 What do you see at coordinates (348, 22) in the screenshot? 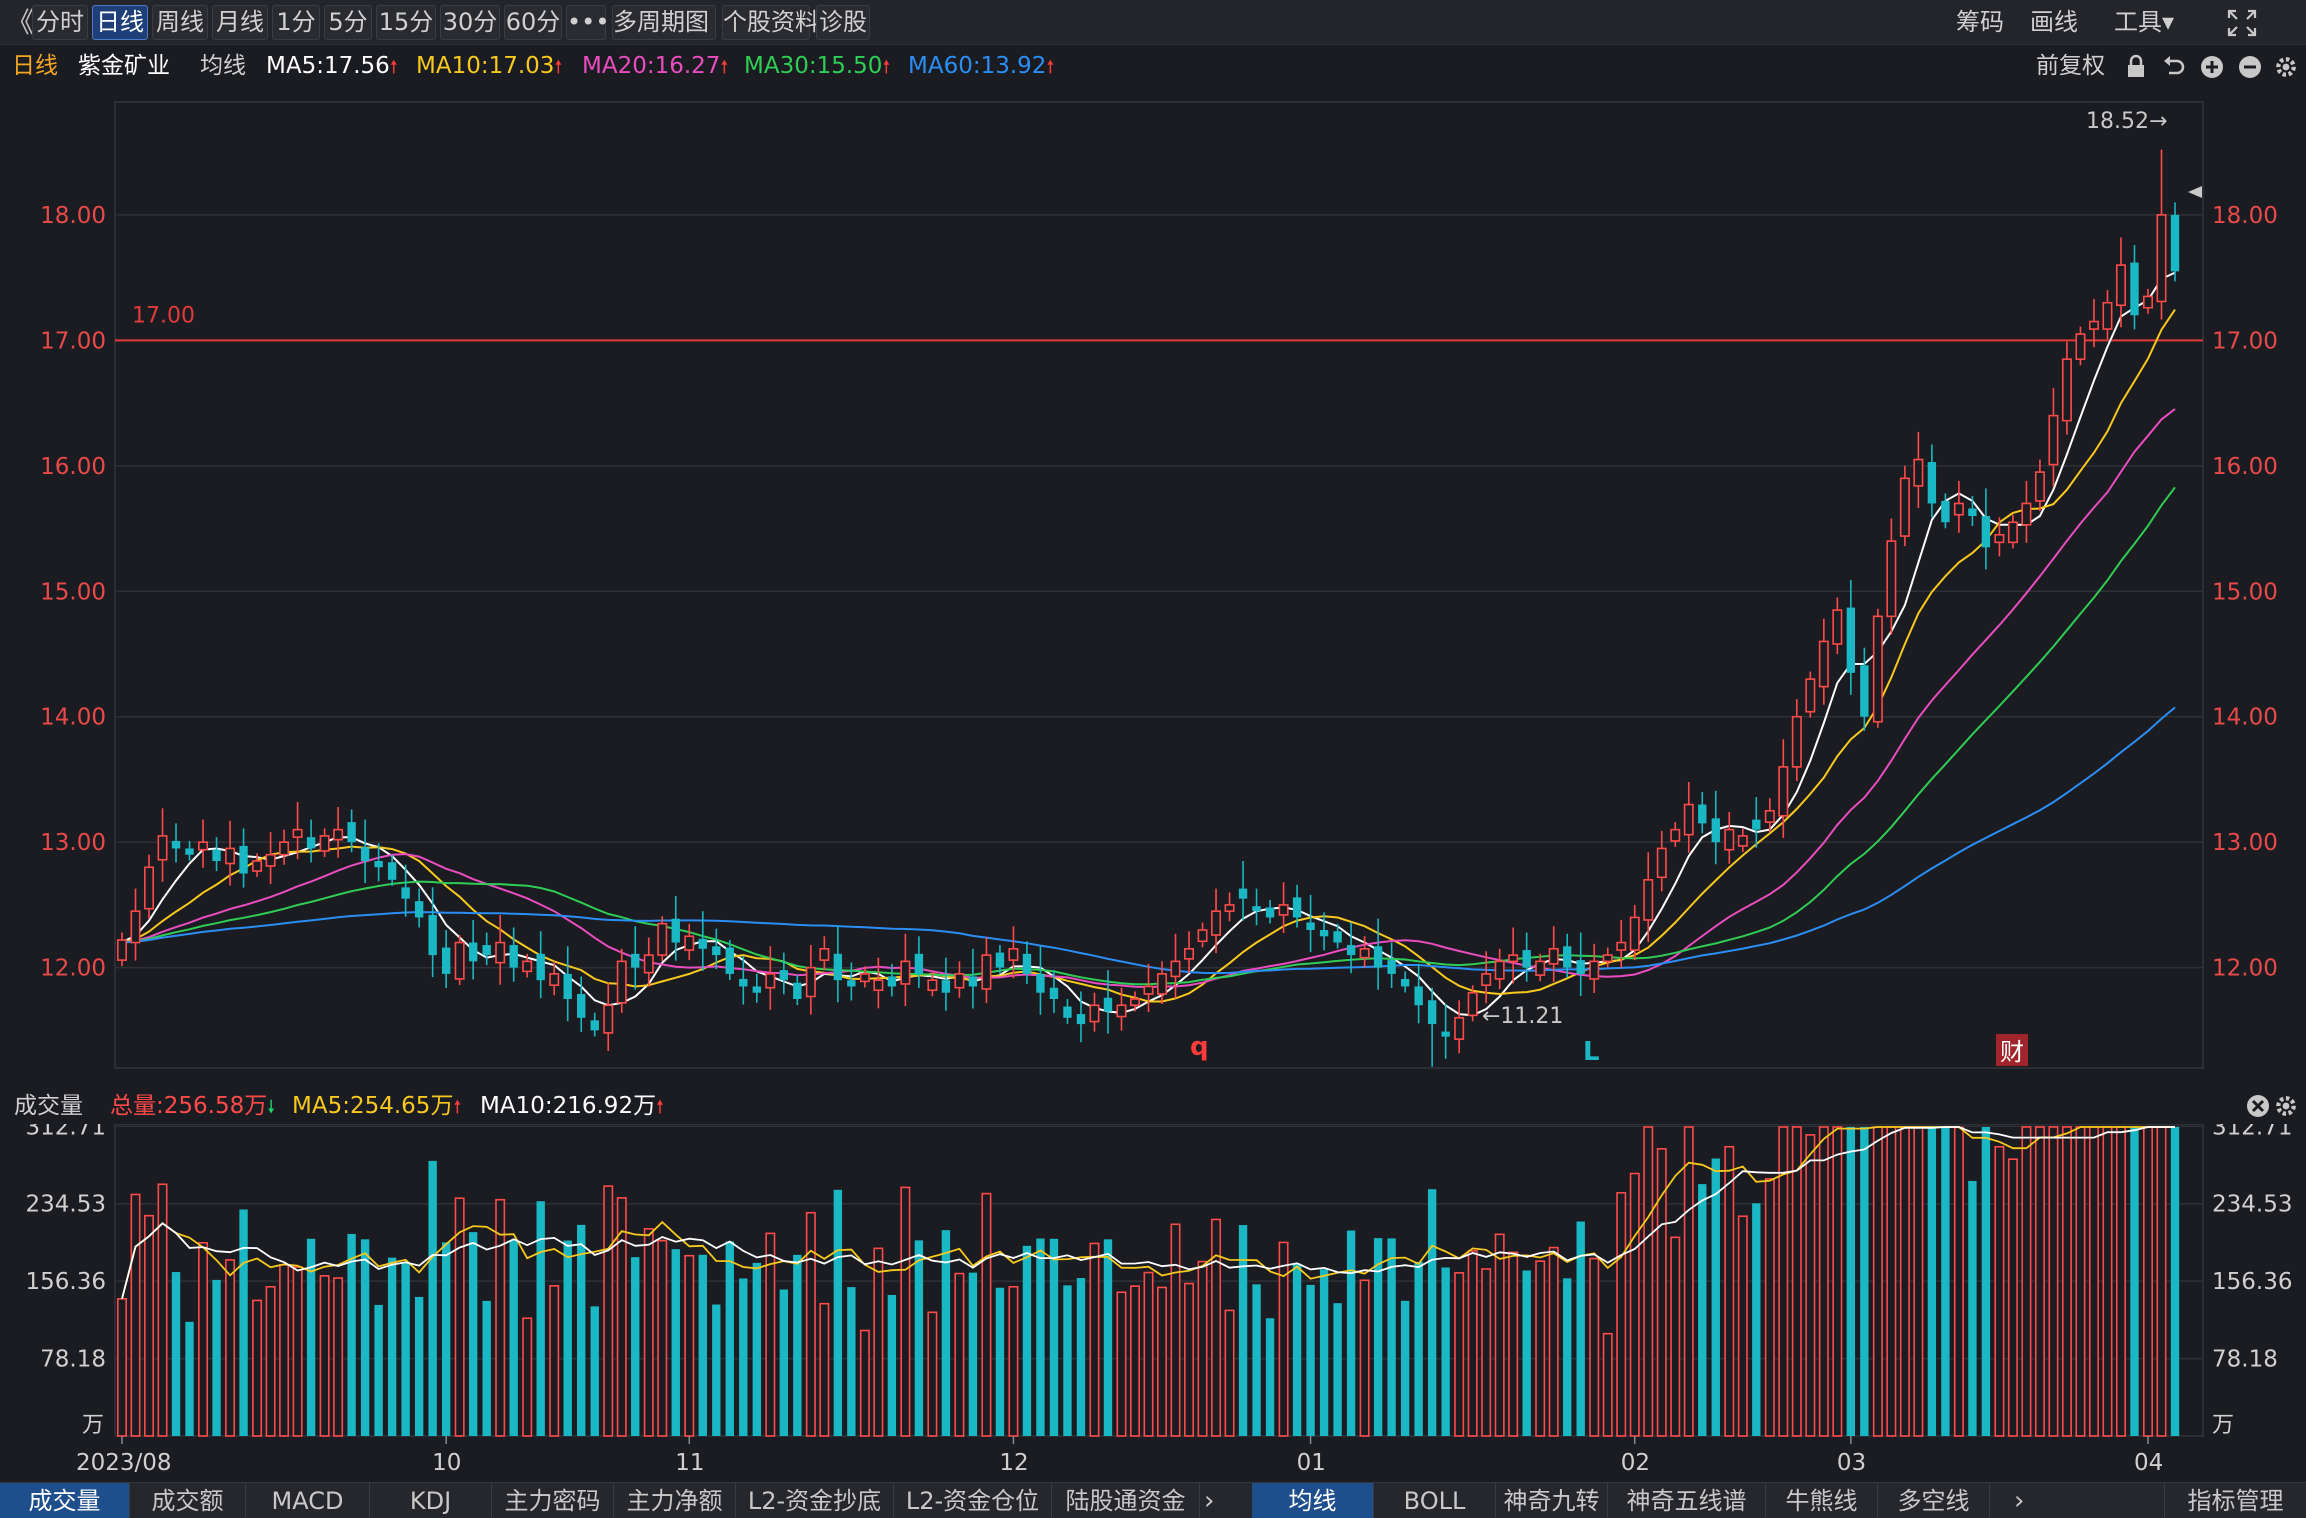
I see `period-tab-5min: 5分` at bounding box center [348, 22].